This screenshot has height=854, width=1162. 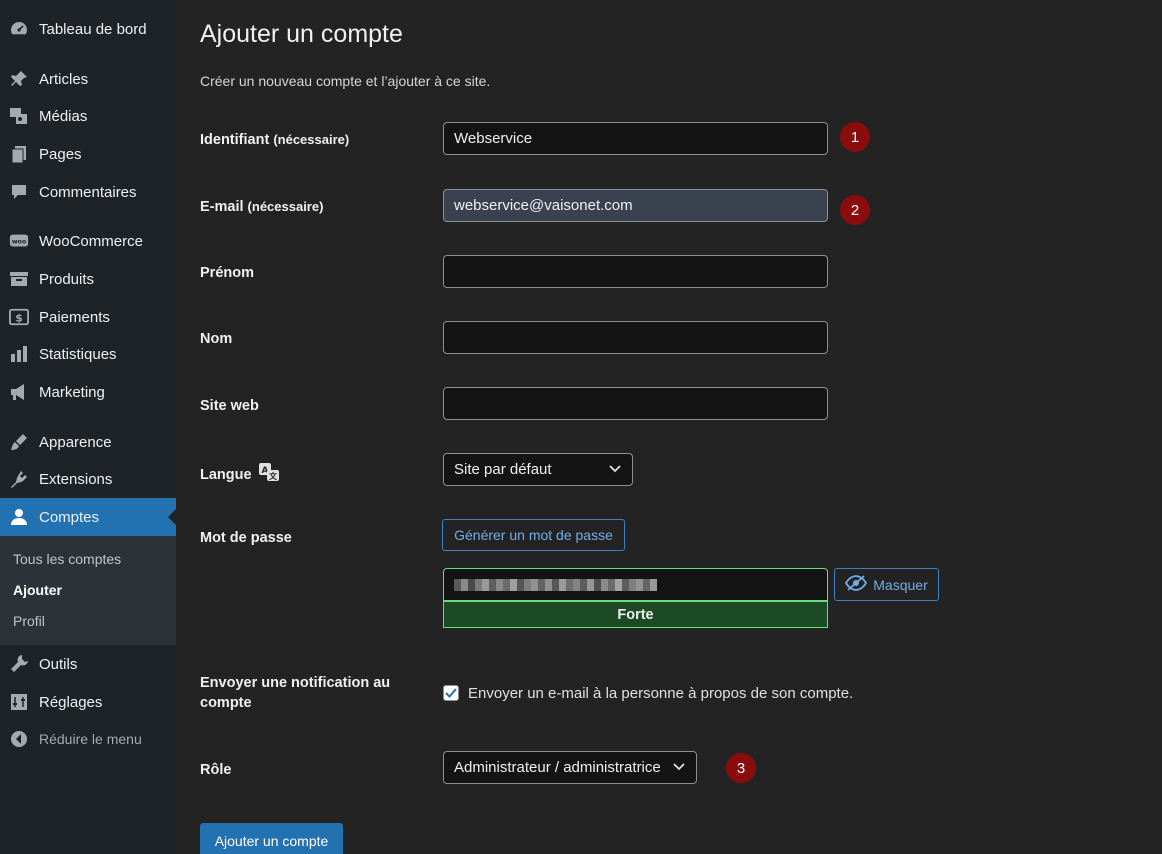 I want to click on language-label: Langue A文, so click(x=240, y=475).